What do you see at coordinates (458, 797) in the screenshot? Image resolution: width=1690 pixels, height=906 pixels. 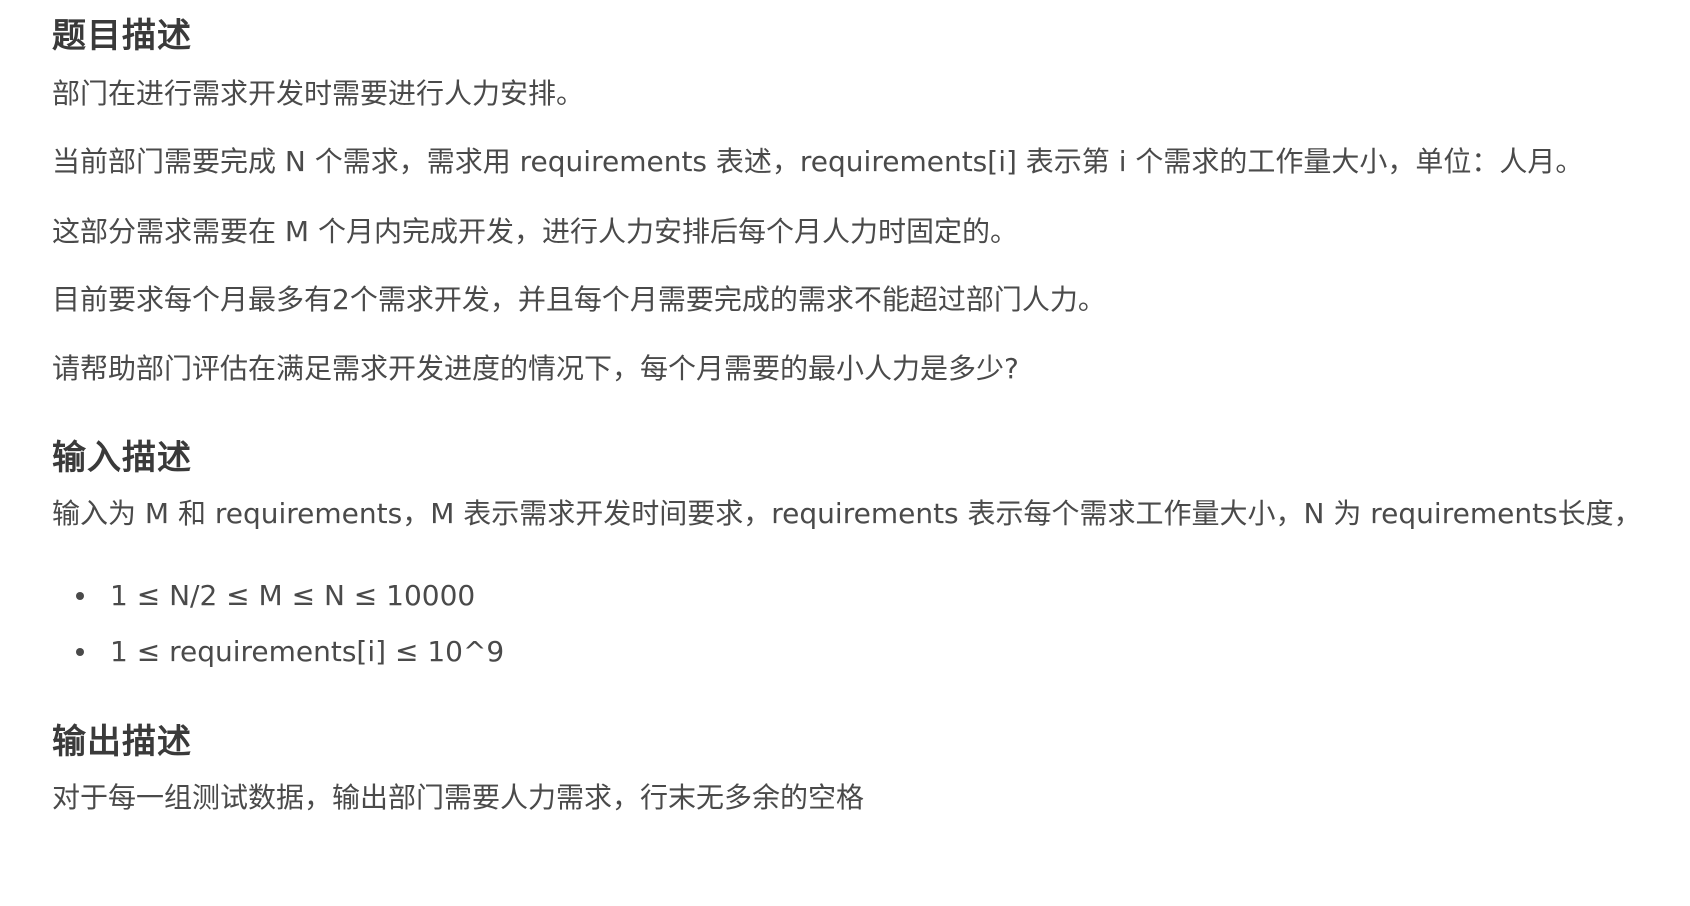 I see `output-paragraph: 对于每一组测试数据，输出部门需要人力需求，行末无多余的空格` at bounding box center [458, 797].